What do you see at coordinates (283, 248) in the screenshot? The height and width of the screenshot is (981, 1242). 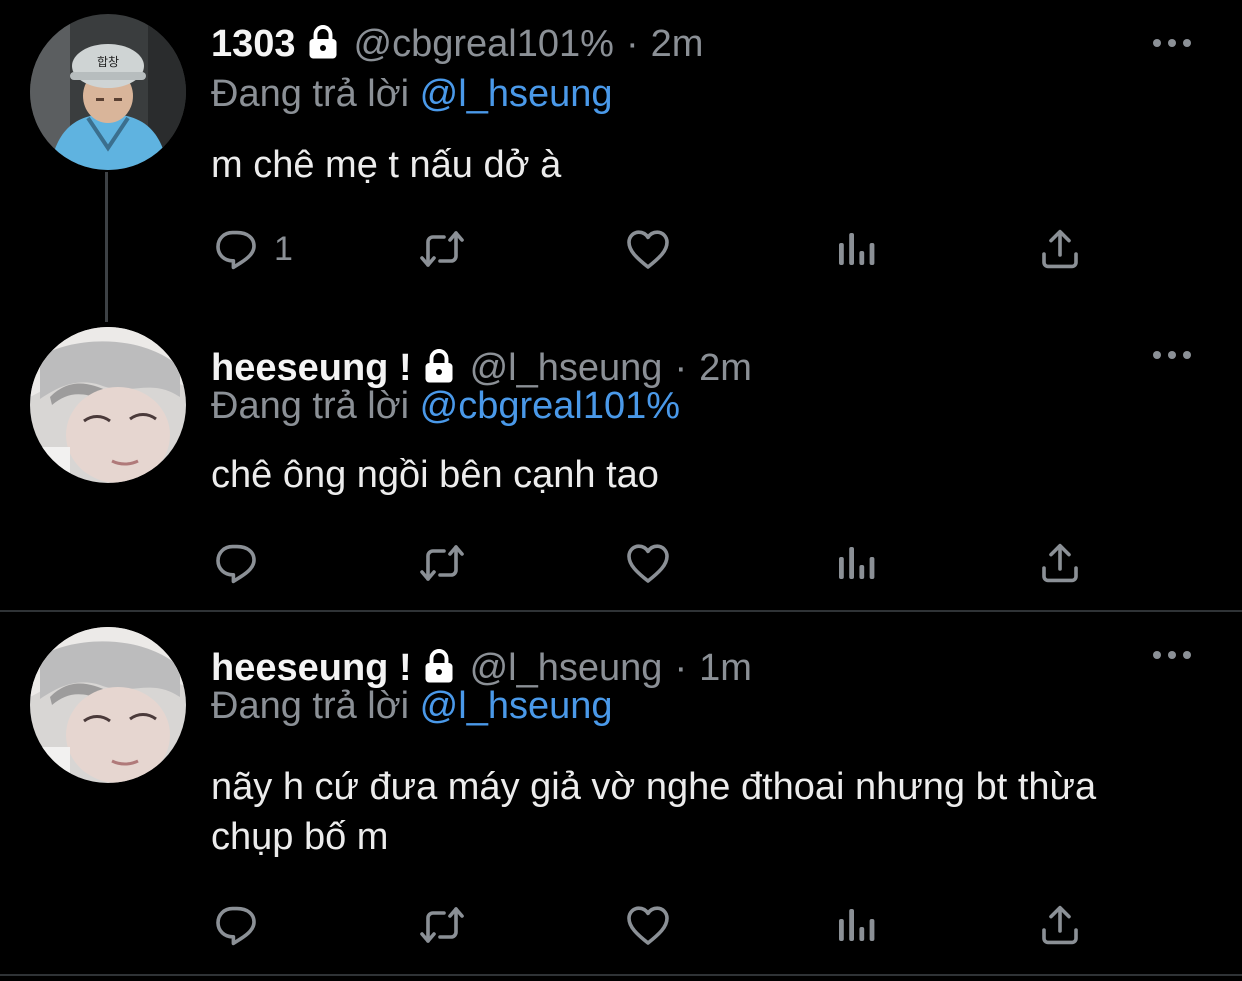 I see `reply-count: 1` at bounding box center [283, 248].